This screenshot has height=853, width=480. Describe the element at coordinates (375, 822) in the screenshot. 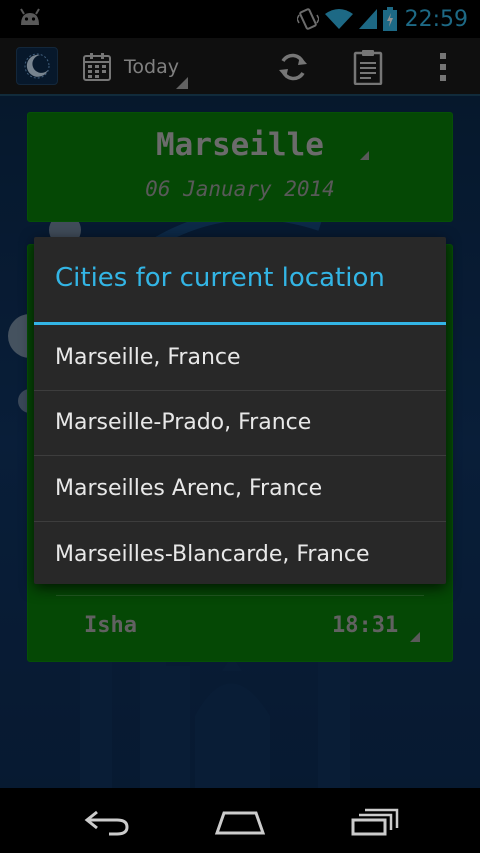

I see `recent-apps-icon` at that location.